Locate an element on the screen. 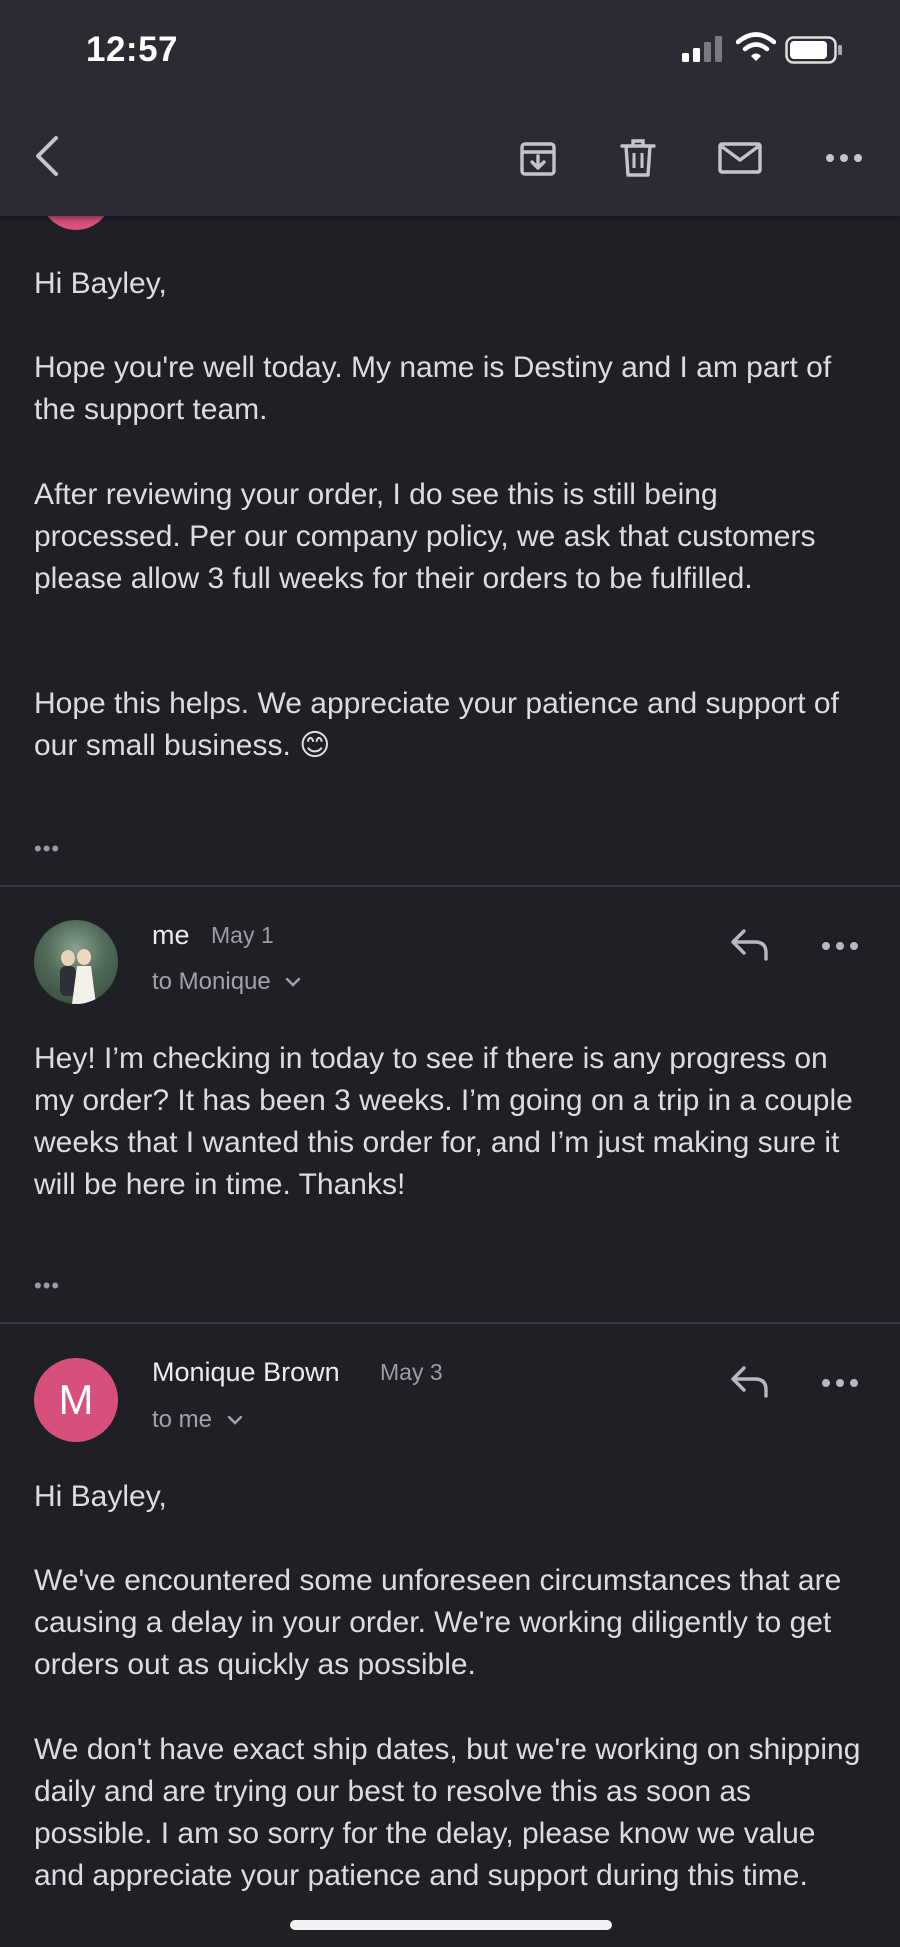 Image resolution: width=900 pixels, height=1947 pixels. recipient-details-toggle: to Monique is located at coordinates (227, 982).